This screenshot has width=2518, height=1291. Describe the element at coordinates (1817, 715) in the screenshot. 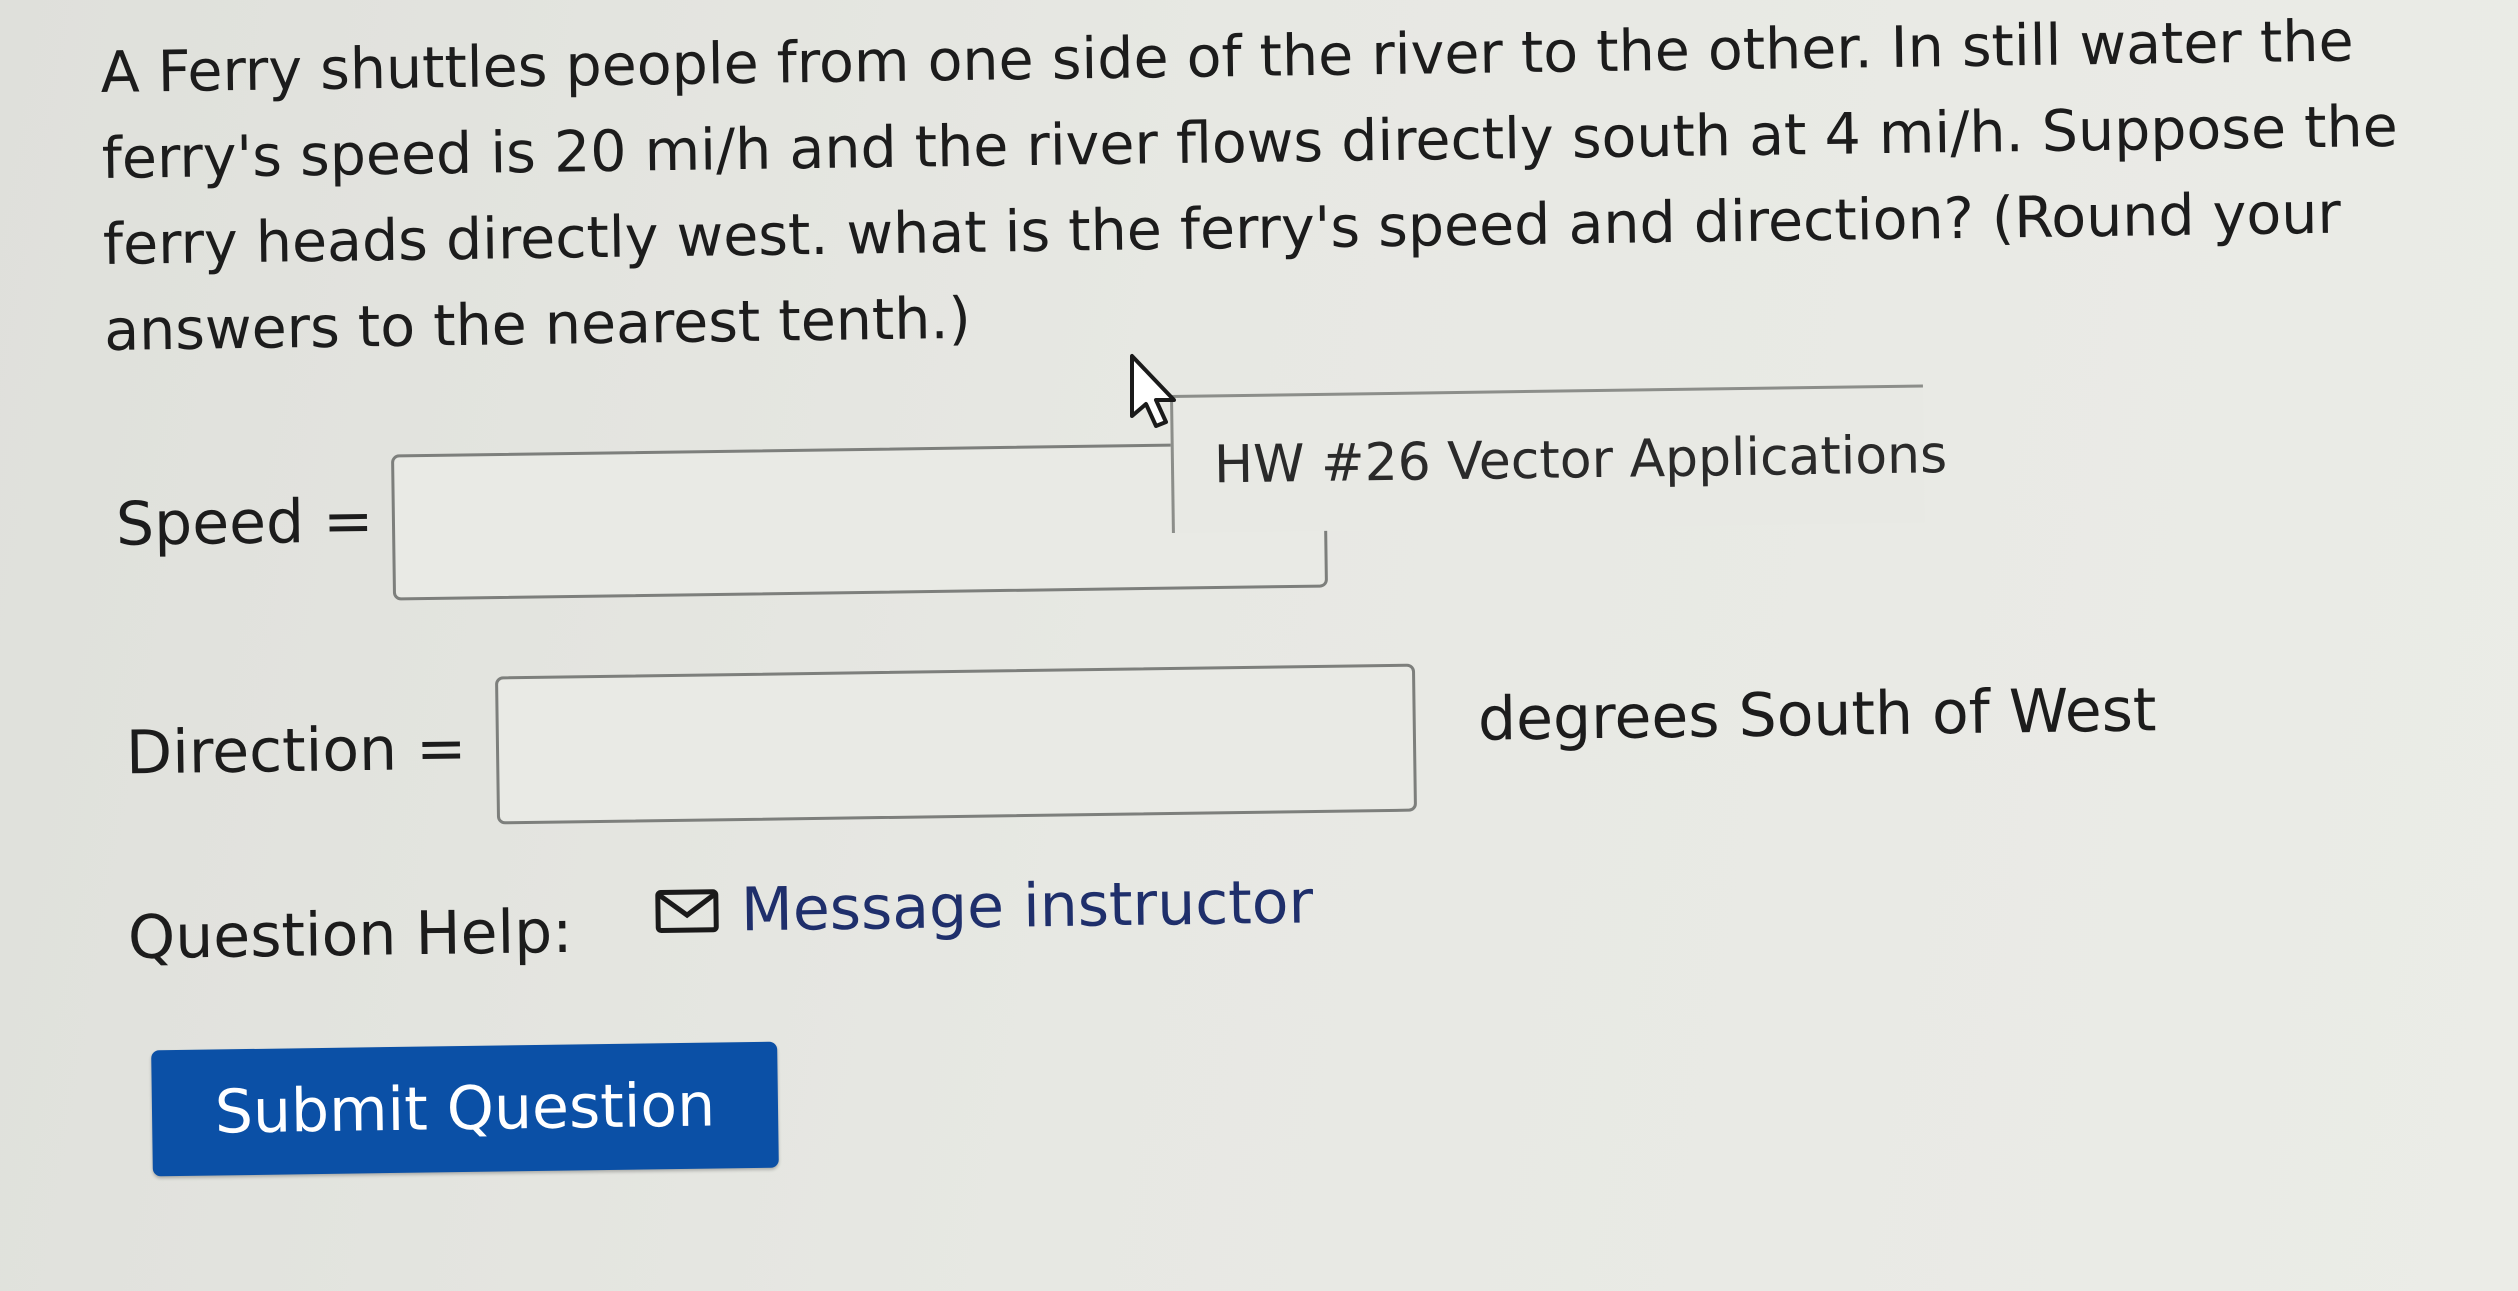

I see `direction-unit-label: degrees South of West` at that location.